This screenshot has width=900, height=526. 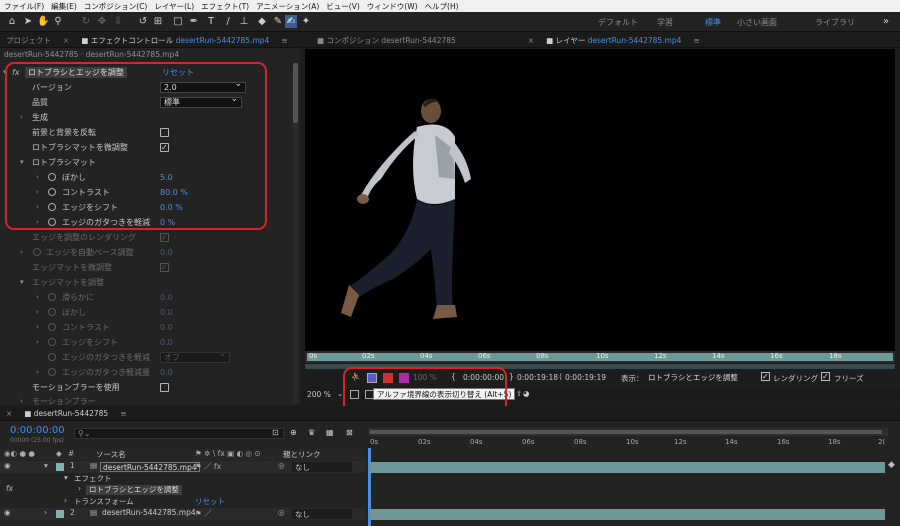 What do you see at coordinates (24, 6) in the screenshot?
I see `menu-file: ファイル(F)` at bounding box center [24, 6].